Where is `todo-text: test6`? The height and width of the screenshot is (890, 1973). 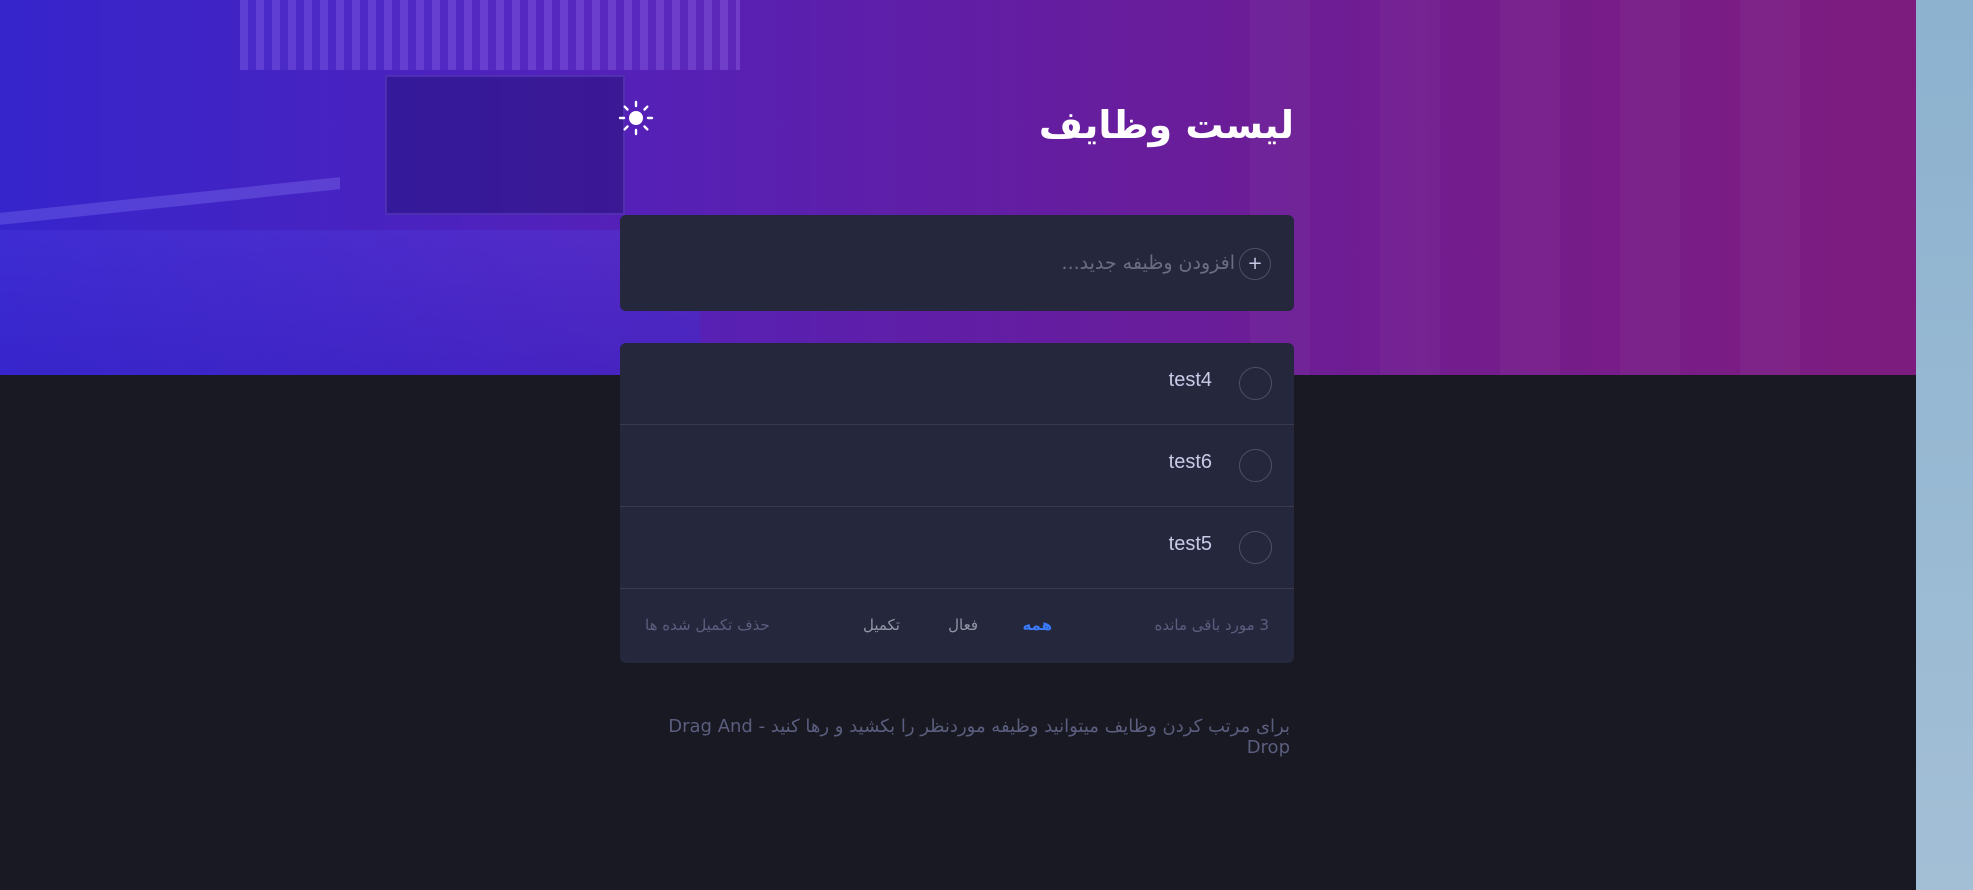
todo-text: test6 is located at coordinates (1190, 462).